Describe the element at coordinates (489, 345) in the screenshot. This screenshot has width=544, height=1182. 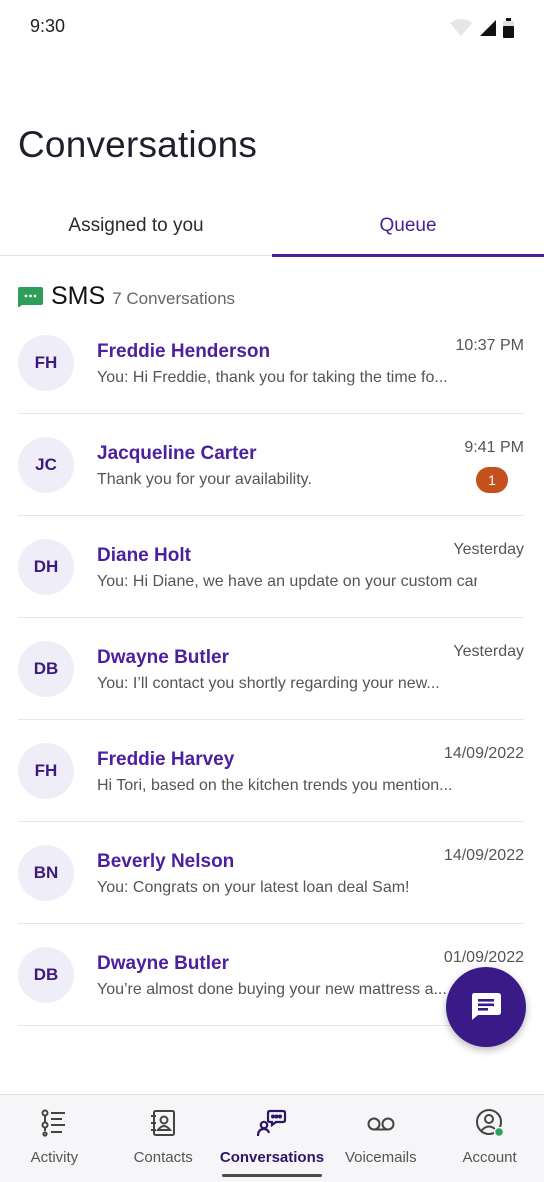
I see `message-time: 10:37 PM` at that location.